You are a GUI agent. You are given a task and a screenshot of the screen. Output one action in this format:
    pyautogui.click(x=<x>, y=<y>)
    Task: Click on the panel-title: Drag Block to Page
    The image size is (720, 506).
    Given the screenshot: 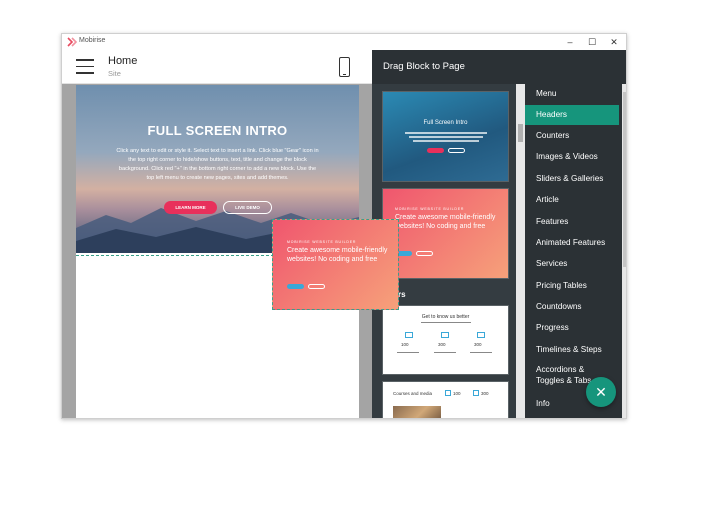 What is the action you would take?
    pyautogui.click(x=424, y=66)
    